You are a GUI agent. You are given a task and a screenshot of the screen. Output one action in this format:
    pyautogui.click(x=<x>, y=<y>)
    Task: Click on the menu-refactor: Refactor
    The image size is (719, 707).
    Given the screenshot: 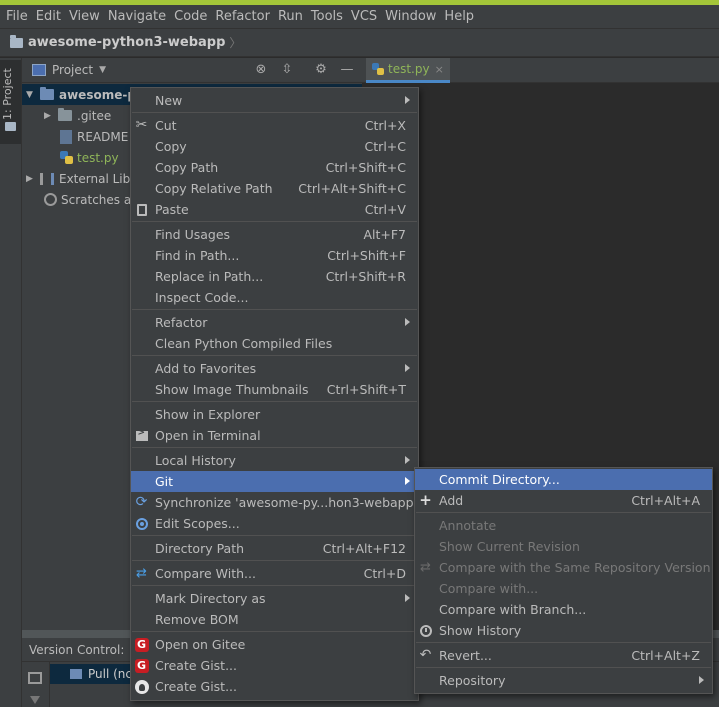 What is the action you would take?
    pyautogui.click(x=242, y=16)
    